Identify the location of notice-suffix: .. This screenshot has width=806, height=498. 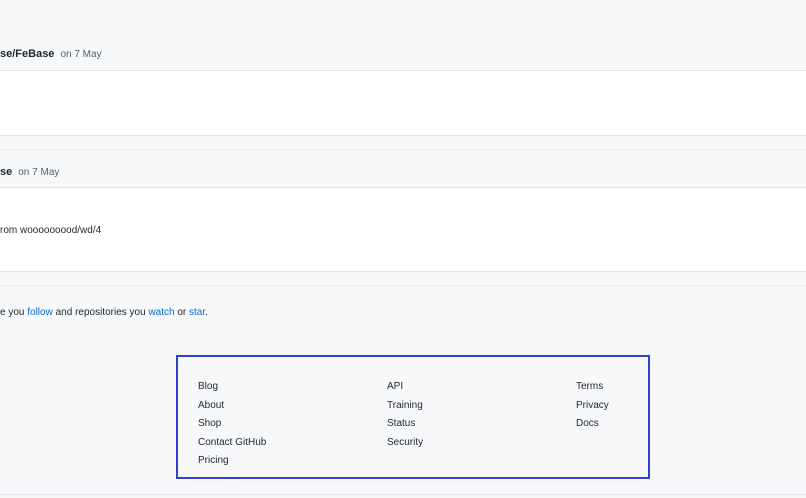
(206, 312).